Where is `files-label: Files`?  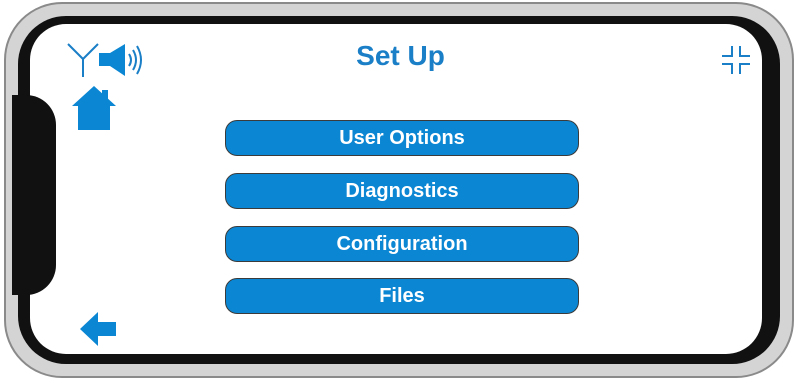
files-label: Files is located at coordinates (402, 295).